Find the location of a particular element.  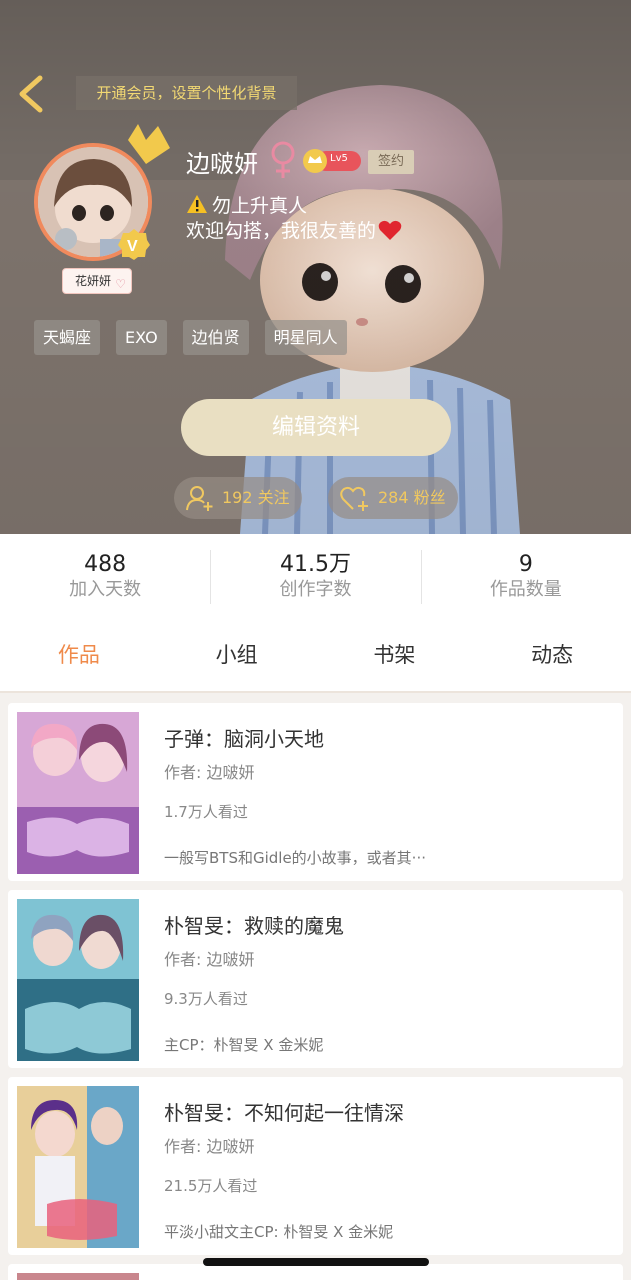

book-views: 9.3万人看过 is located at coordinates (206, 999).